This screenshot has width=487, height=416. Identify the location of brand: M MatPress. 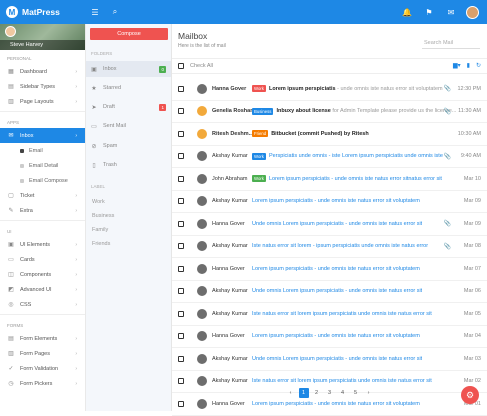
(43, 12).